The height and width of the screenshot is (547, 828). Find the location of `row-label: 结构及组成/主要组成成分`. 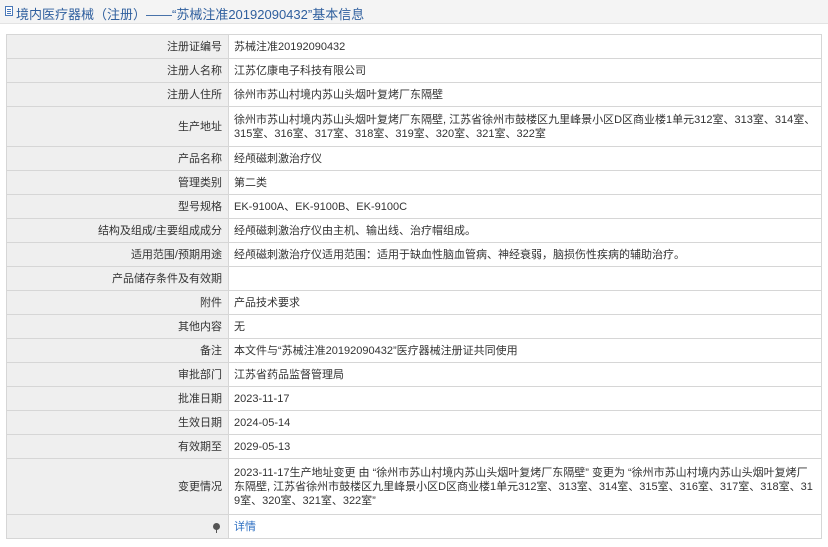

row-label: 结构及组成/主要组成成分 is located at coordinates (117, 230).